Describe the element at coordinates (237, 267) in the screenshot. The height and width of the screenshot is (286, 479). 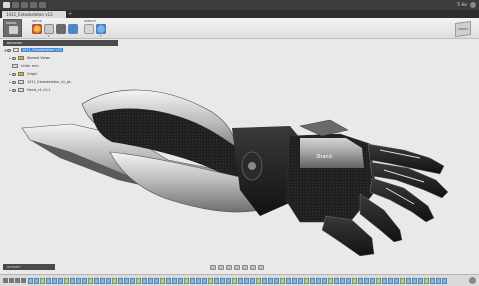
I see `fit-icon` at that location.